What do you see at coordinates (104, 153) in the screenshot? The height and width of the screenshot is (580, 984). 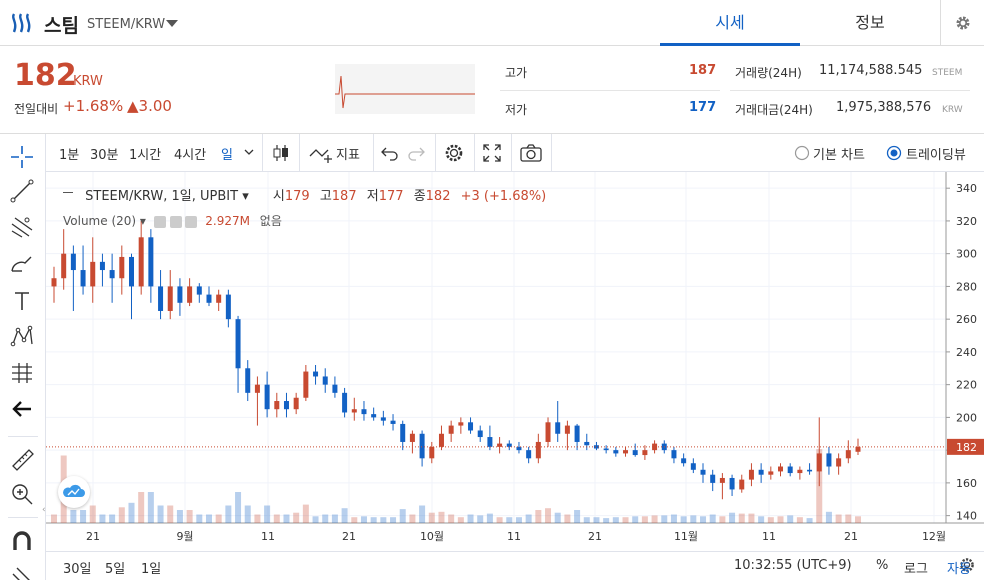 I see `interval-30m: 30분` at bounding box center [104, 153].